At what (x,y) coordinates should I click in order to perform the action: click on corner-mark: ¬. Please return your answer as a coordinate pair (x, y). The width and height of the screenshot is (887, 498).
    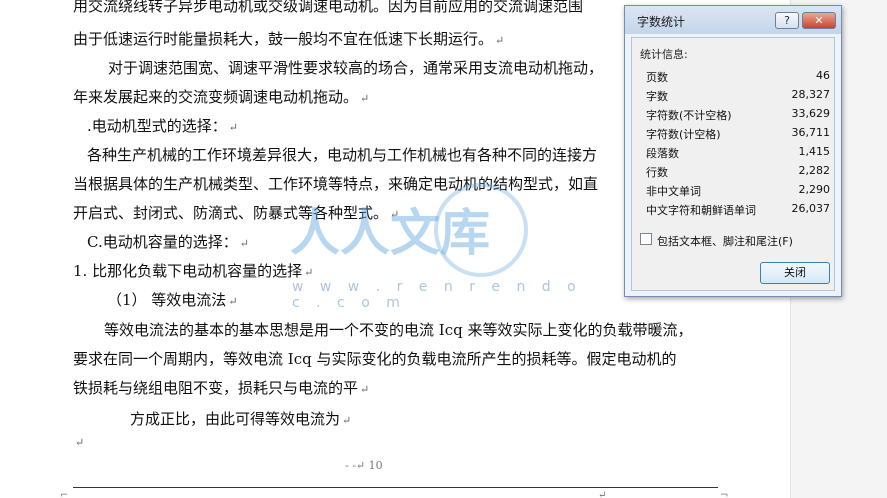
    Looking at the image, I should click on (724, 494).